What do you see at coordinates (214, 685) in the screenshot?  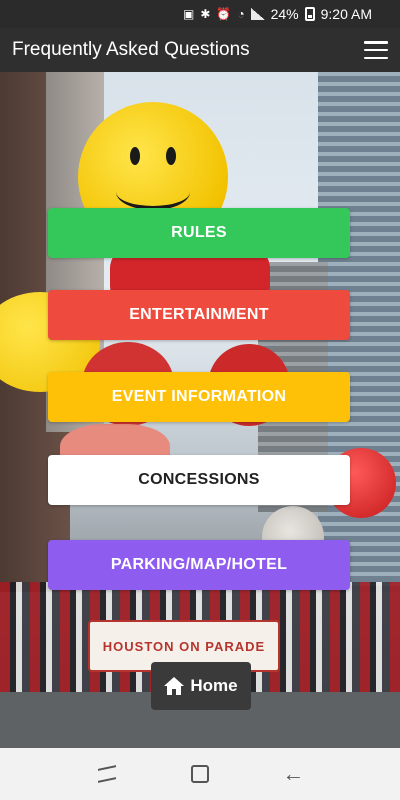 I see `home-button-label: Home` at bounding box center [214, 685].